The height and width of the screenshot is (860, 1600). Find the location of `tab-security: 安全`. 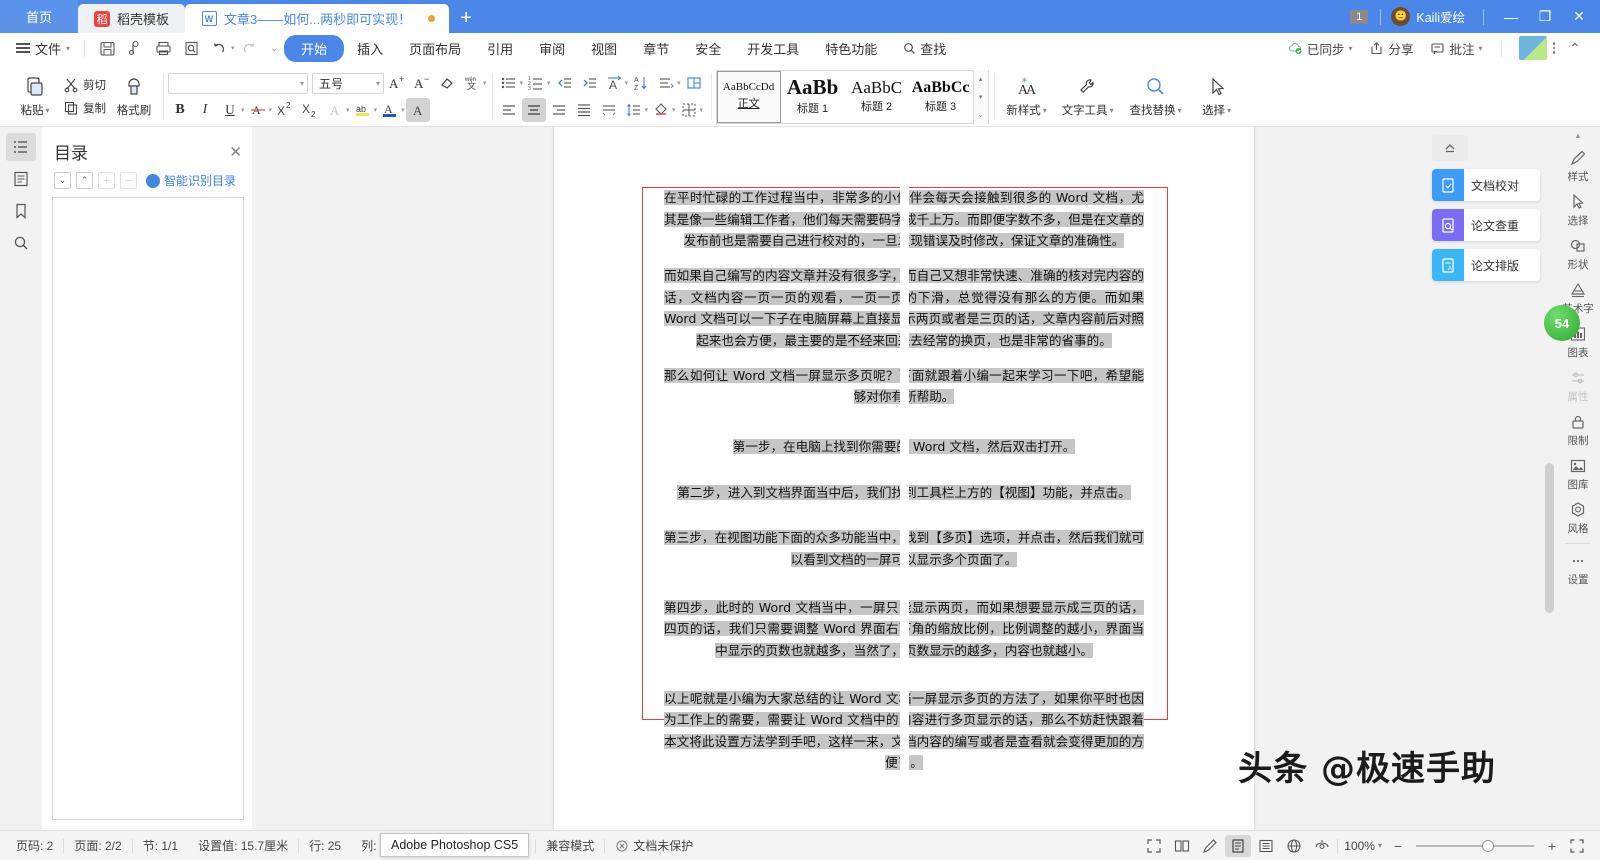

tab-security: 安全 is located at coordinates (708, 48).